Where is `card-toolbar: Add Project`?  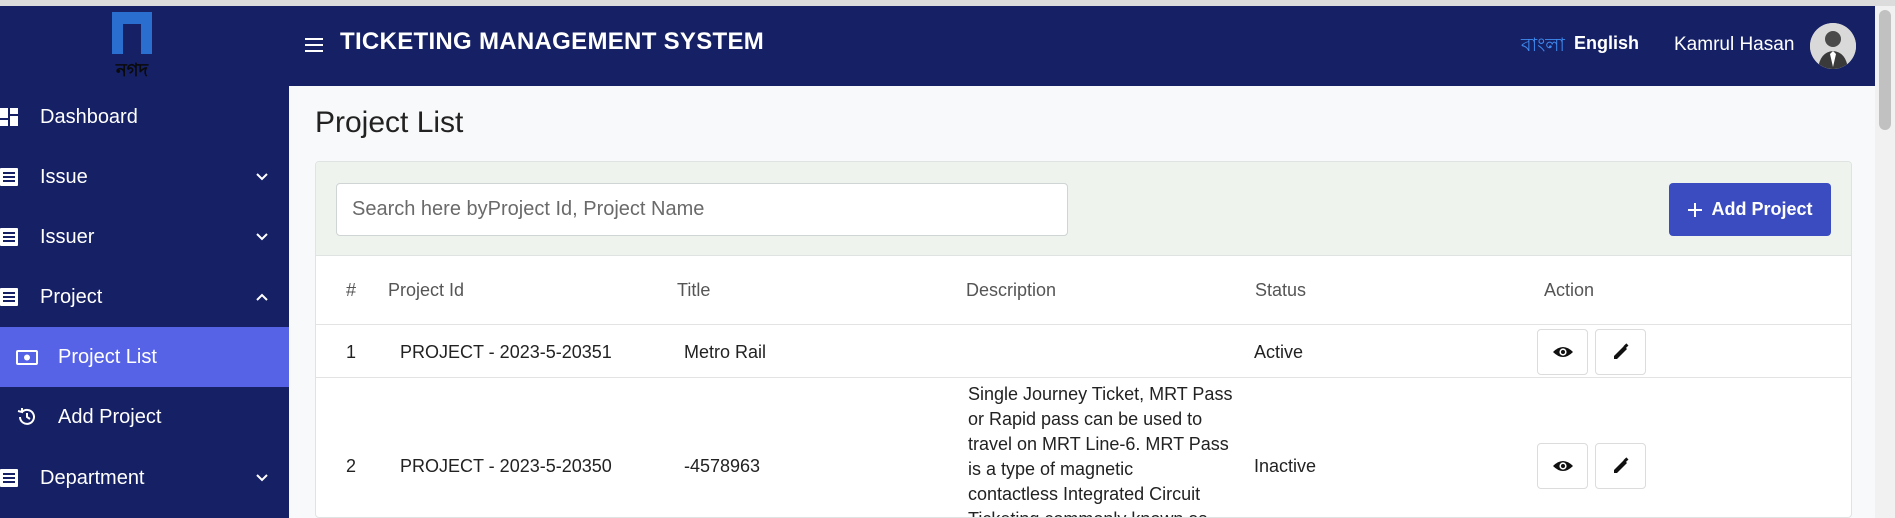 card-toolbar: Add Project is located at coordinates (1083, 209).